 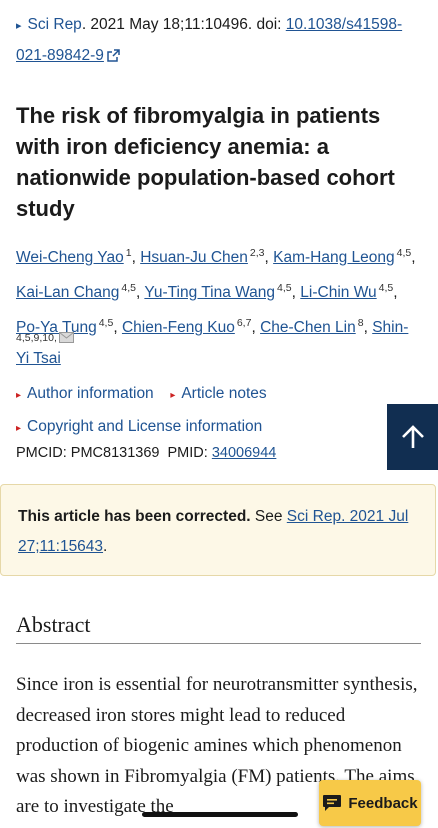 I want to click on pmid-label: PMID:, so click(x=189, y=453).